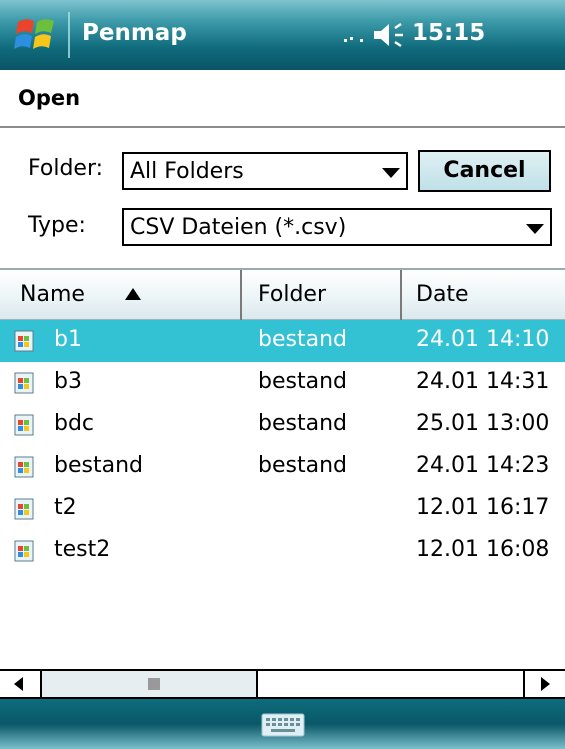 The height and width of the screenshot is (749, 565). I want to click on column-header-name: Name, so click(52, 295).